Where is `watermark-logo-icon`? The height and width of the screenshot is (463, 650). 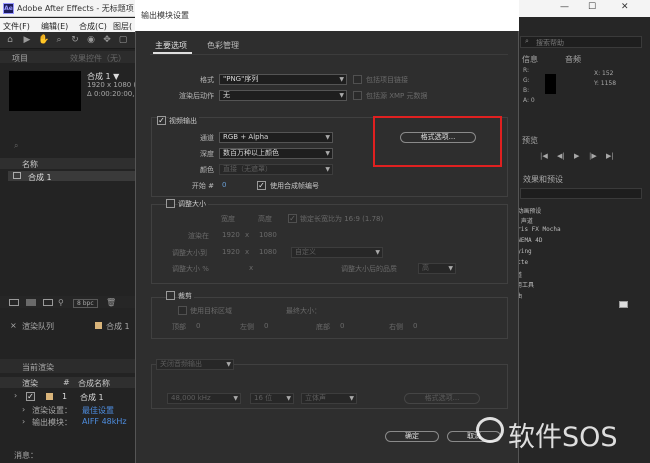 watermark-logo-icon is located at coordinates (490, 430).